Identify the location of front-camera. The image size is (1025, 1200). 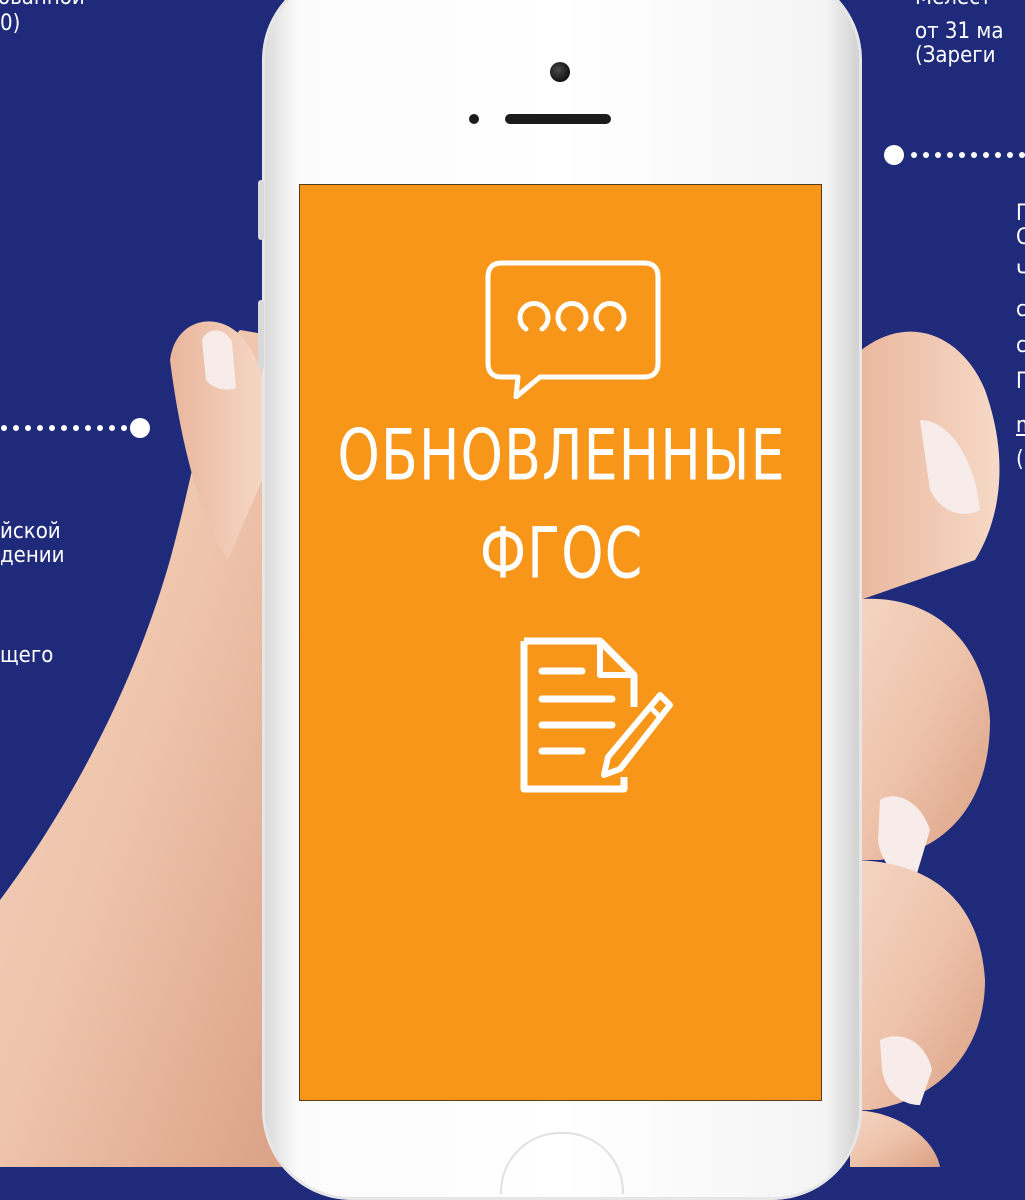
(560, 72).